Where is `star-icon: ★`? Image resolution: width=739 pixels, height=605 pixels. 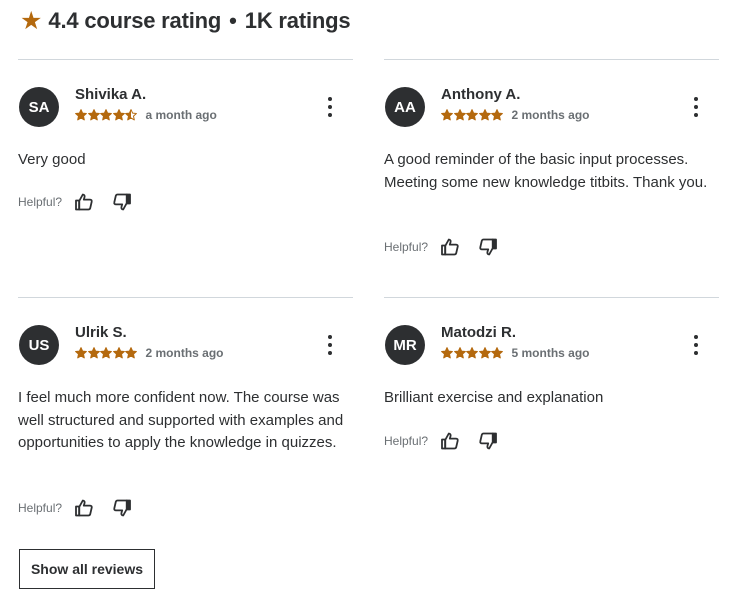
star-icon: ★ is located at coordinates (31, 20).